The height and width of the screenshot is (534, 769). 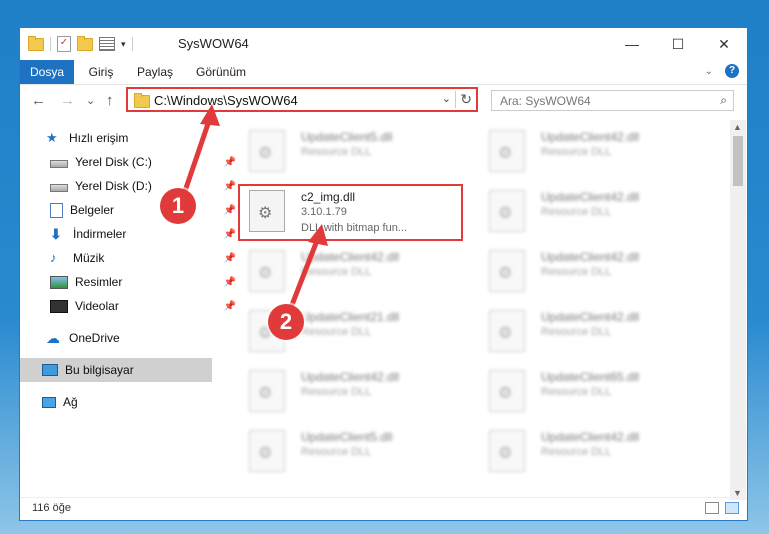 What do you see at coordinates (286, 322) in the screenshot?
I see `callout-badge-2: 2` at bounding box center [286, 322].